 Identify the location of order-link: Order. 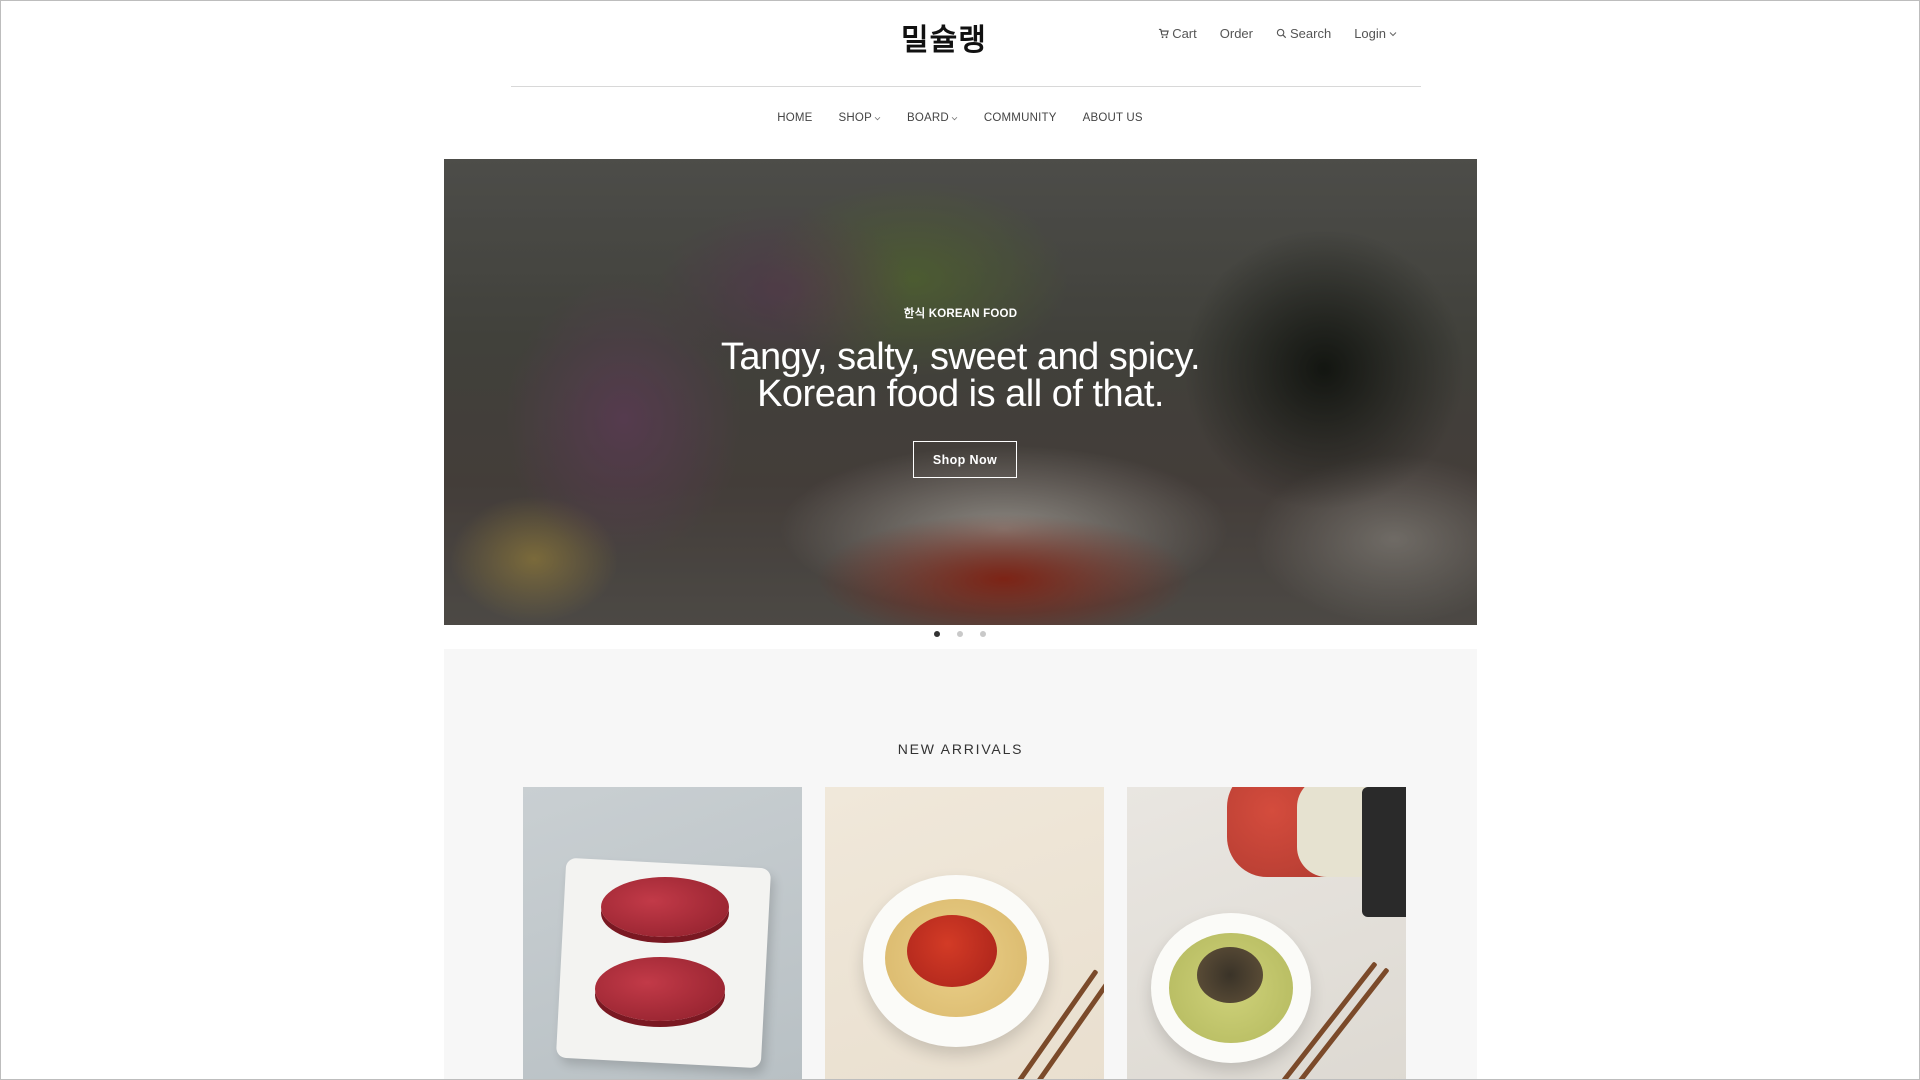
(1236, 33).